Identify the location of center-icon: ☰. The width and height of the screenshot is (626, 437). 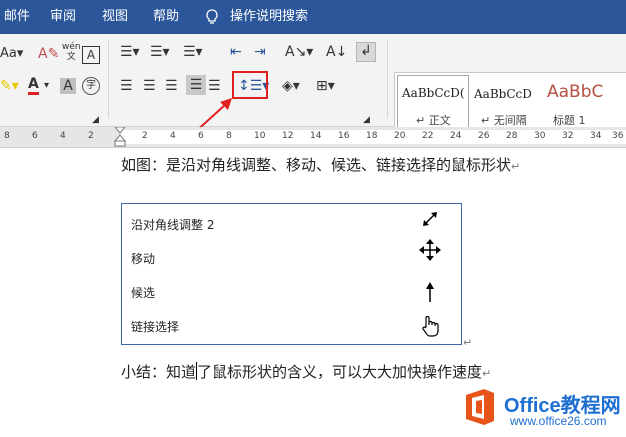
(149, 86).